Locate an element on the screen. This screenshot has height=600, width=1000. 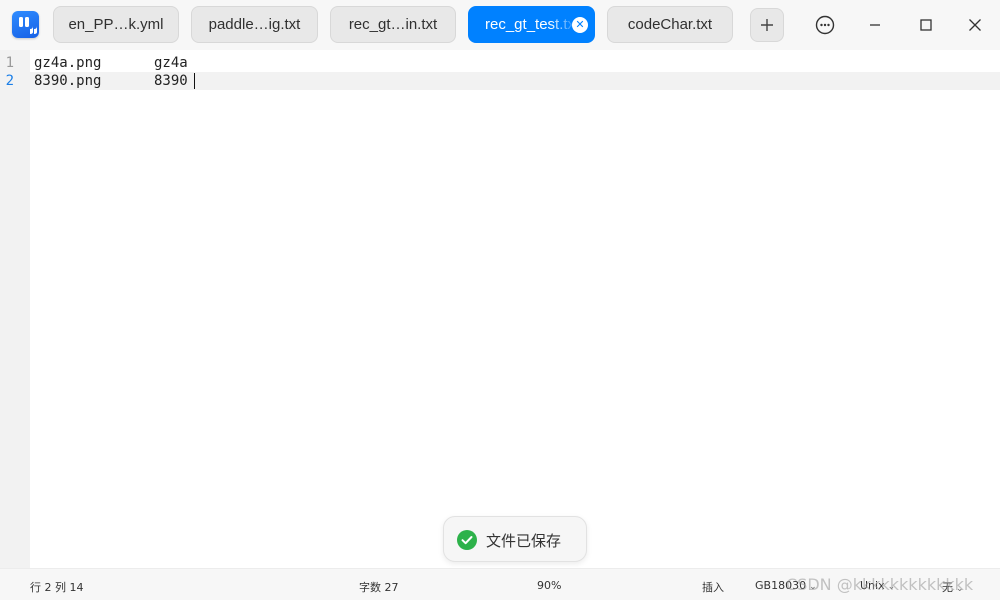
tab-close-icon: ✕ is located at coordinates (580, 25).